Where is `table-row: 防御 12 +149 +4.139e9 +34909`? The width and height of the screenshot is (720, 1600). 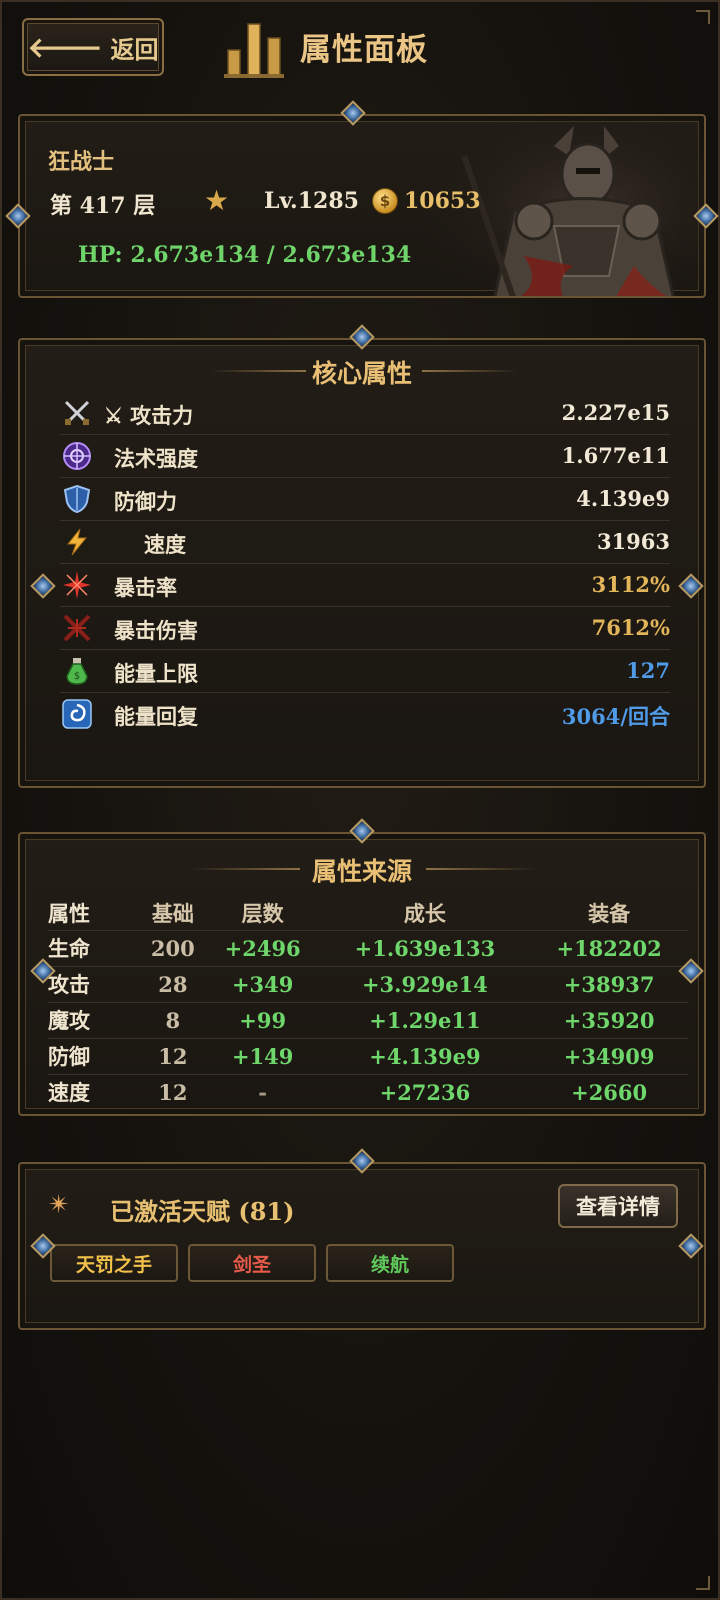
table-row: 防御 12 +149 +4.139e9 +34909 is located at coordinates (368, 1055).